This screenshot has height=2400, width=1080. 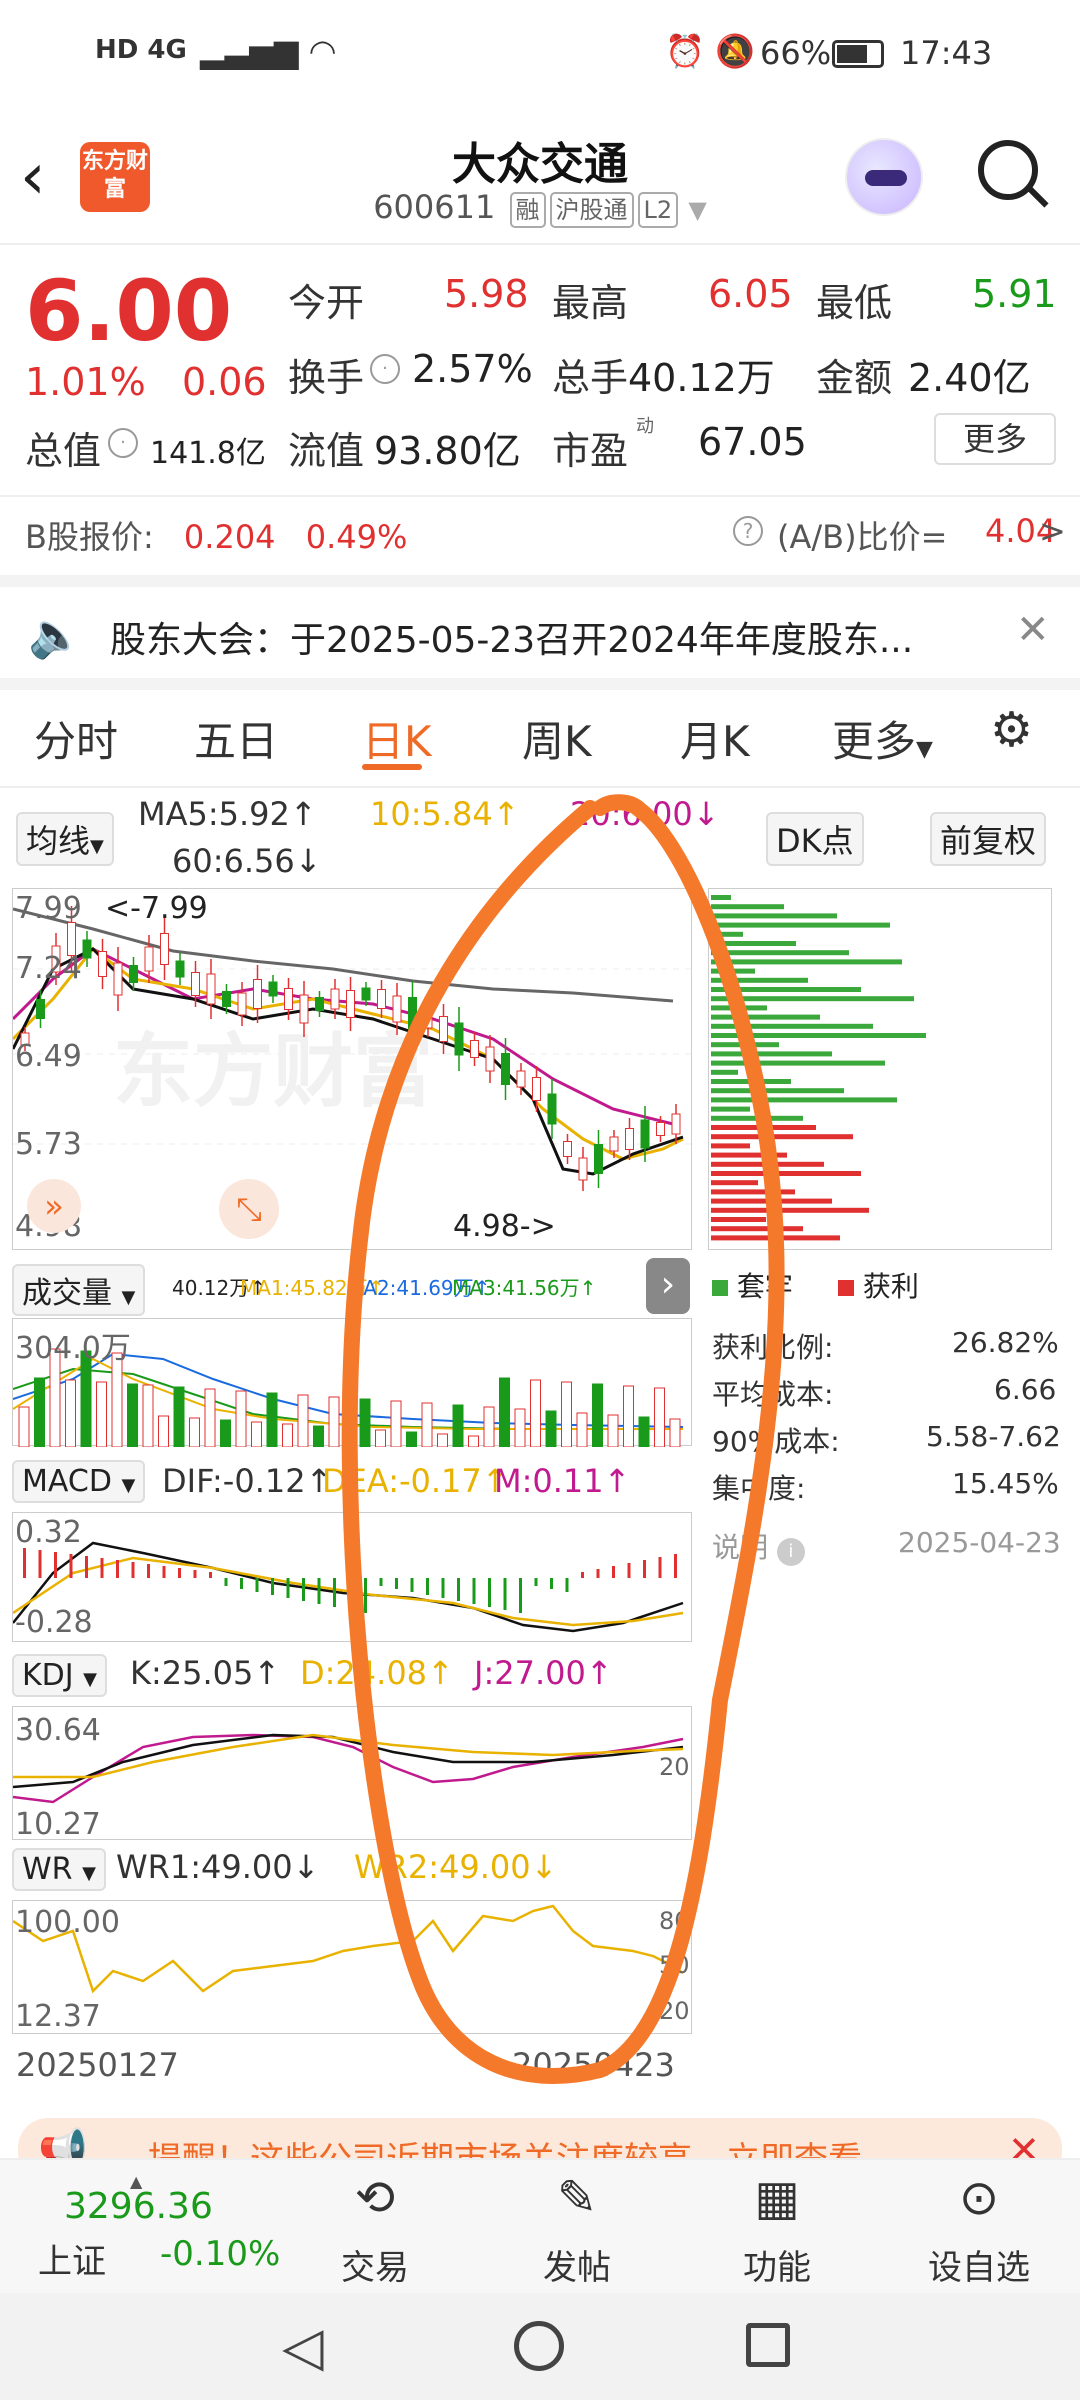 I want to click on add-watchlist-button: ⊙ 设自选, so click(x=979, y=2229).